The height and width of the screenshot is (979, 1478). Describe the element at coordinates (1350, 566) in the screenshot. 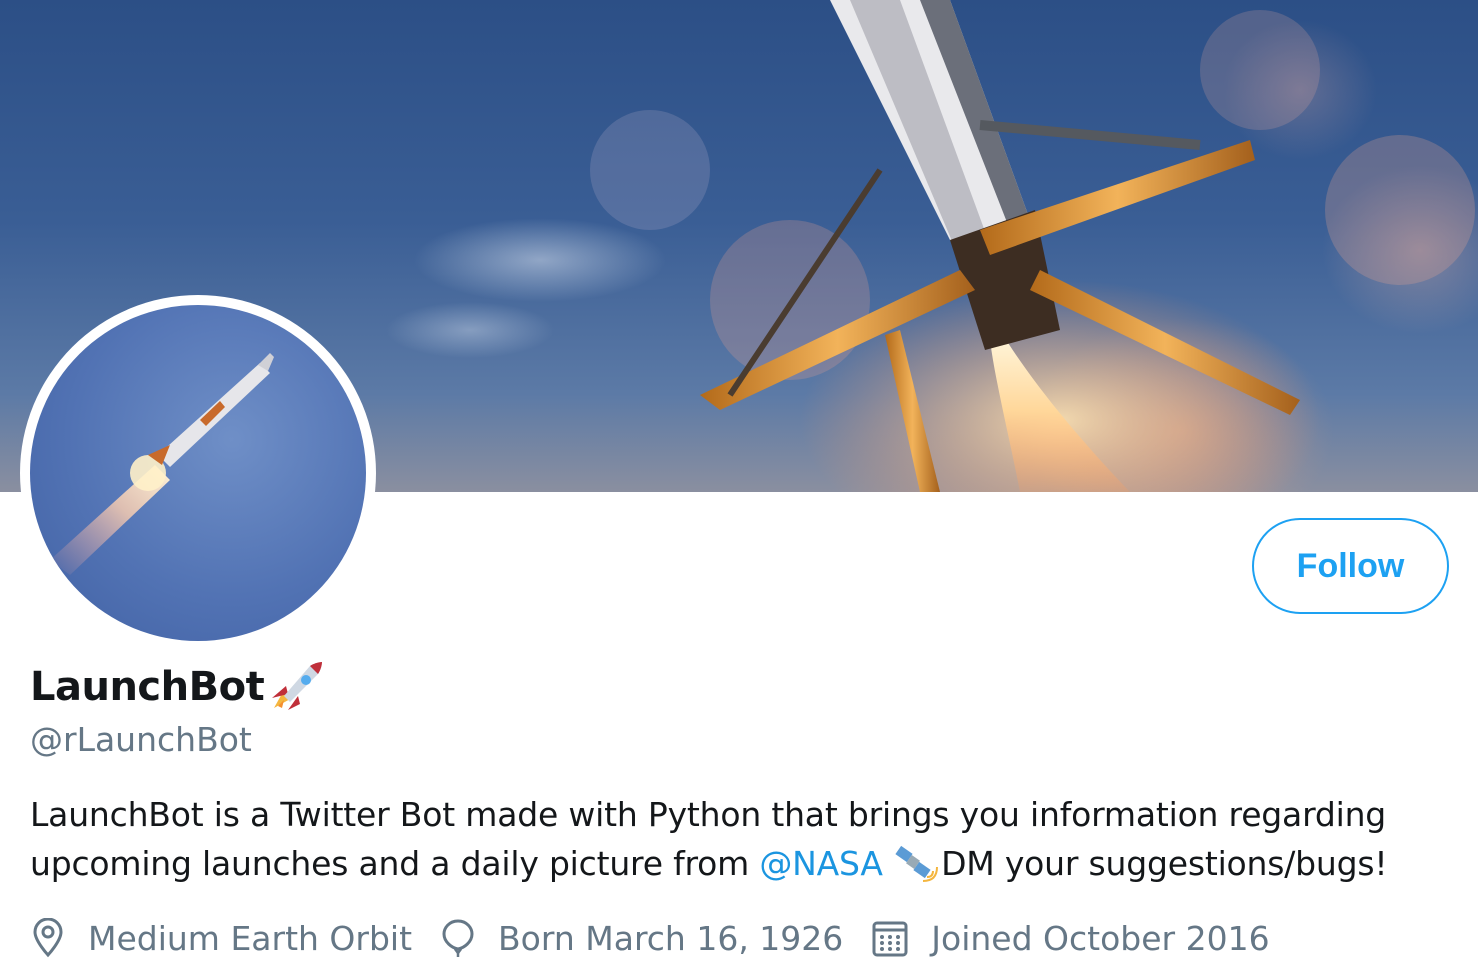

I see `follow-button: Follow` at that location.